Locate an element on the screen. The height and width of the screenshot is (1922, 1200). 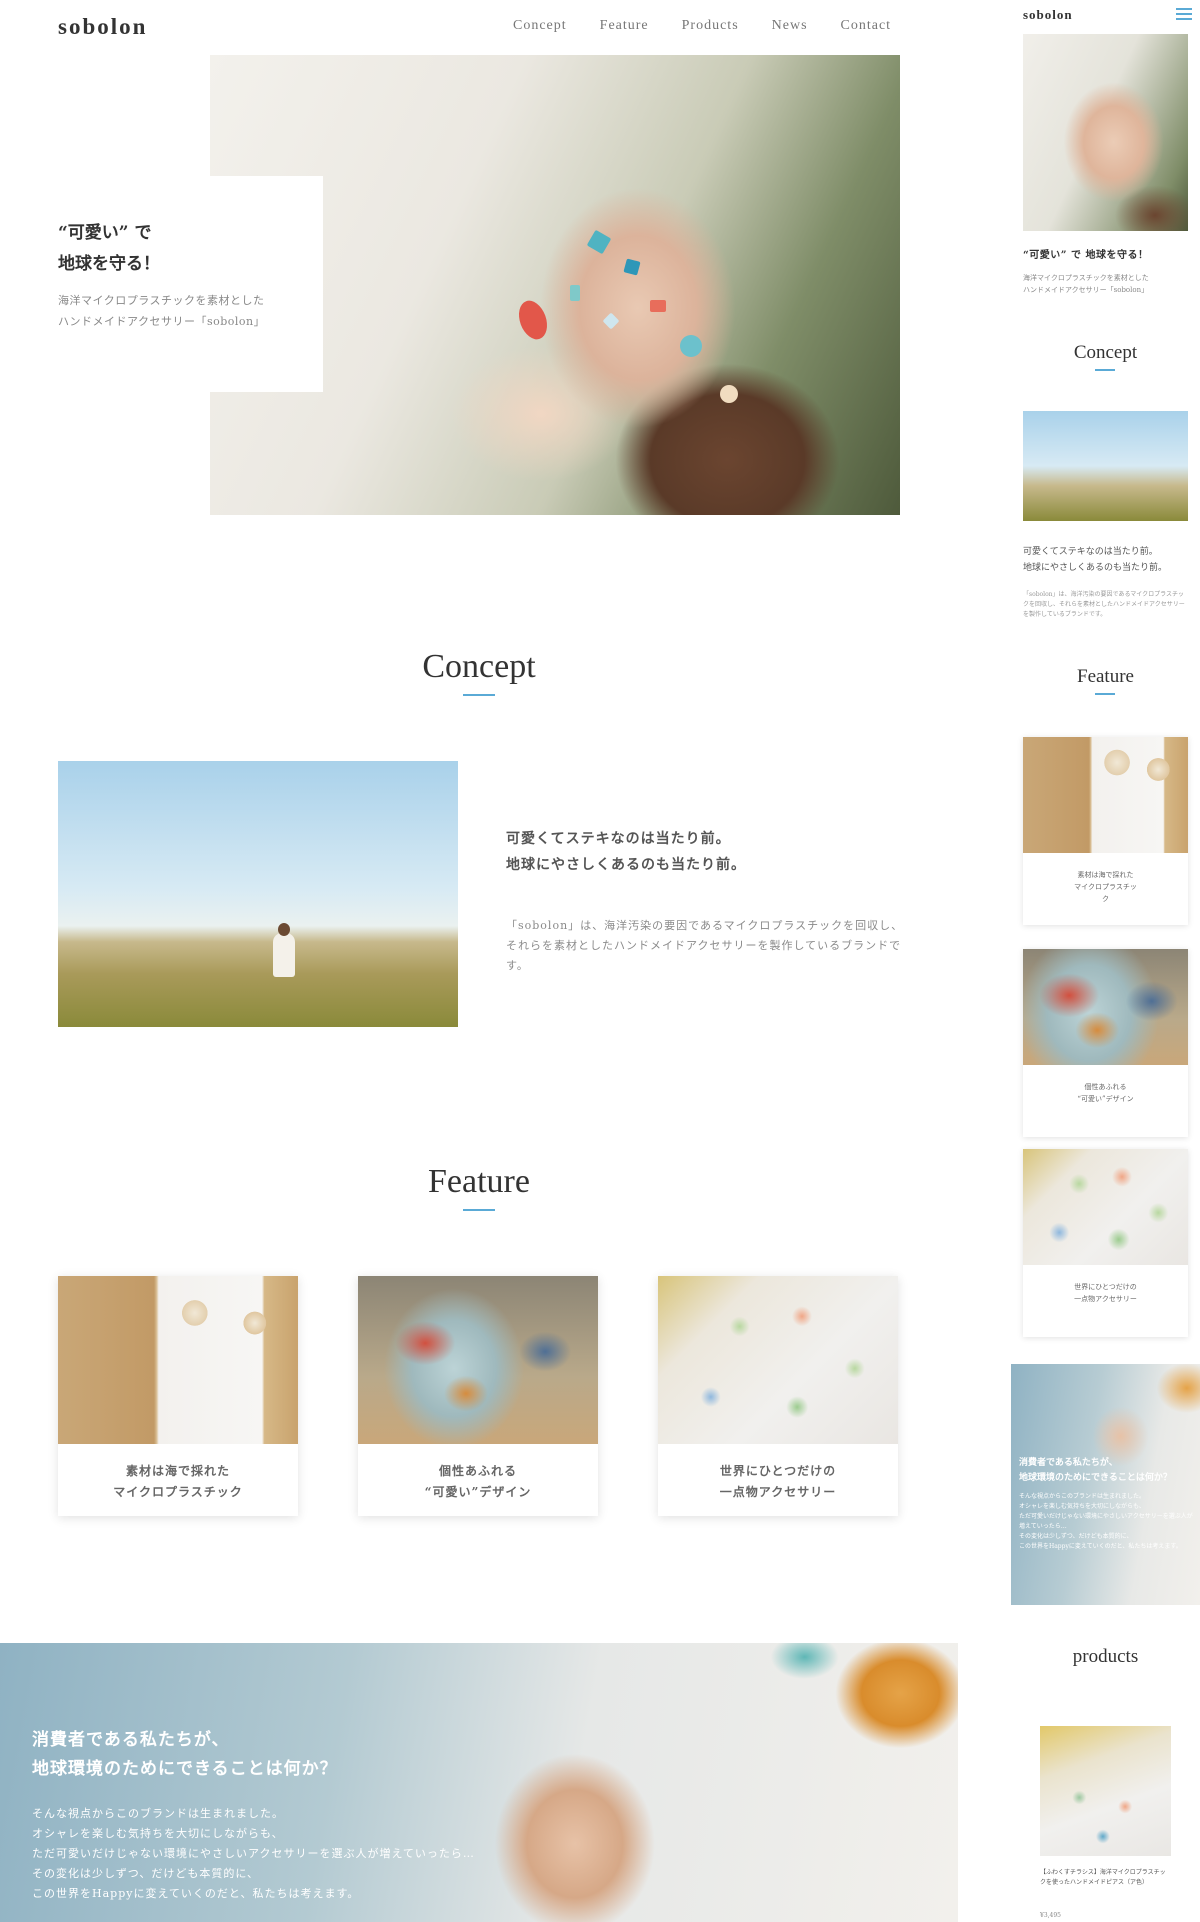
concept-person-head is located at coordinates (284, 929).